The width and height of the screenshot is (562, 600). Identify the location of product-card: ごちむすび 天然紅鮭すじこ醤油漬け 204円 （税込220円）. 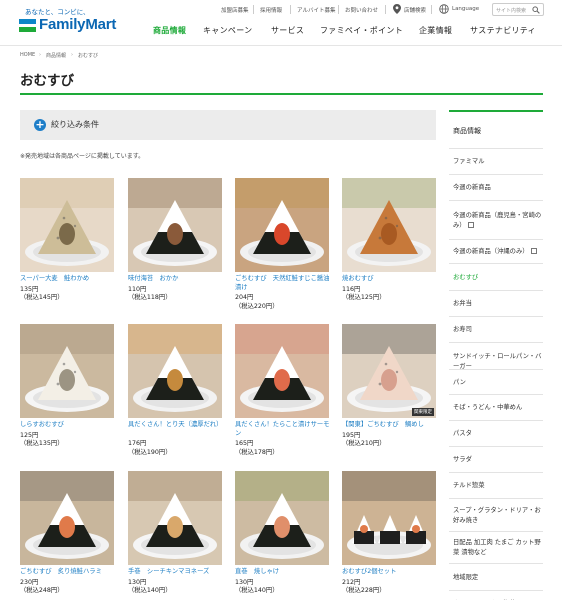
(282, 248).